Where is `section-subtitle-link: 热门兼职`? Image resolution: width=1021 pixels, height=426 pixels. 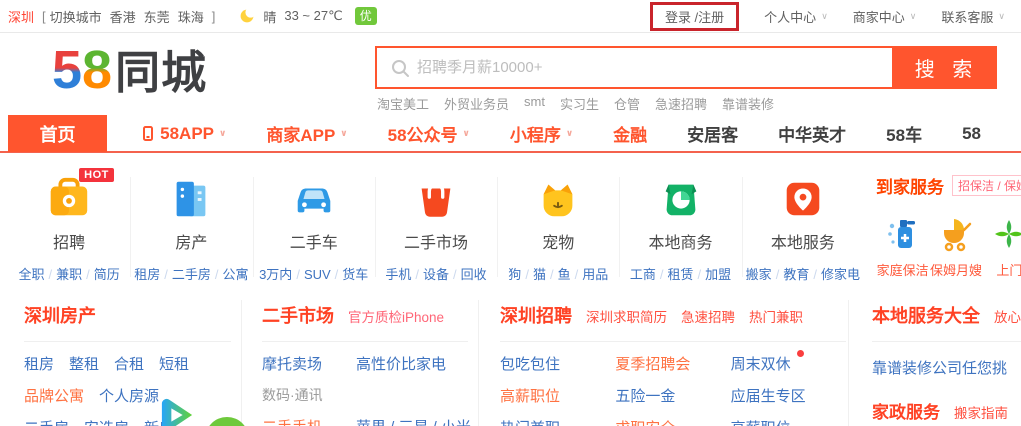
section-subtitle-link: 热门兼职 is located at coordinates (776, 316).